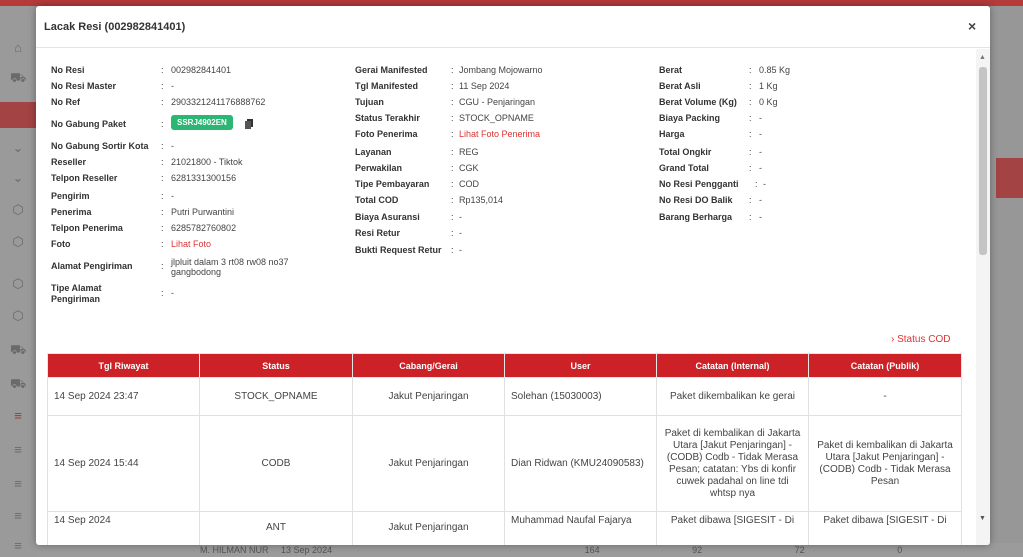 The image size is (1023, 557). I want to click on bg-cell: 164, so click(592, 550).